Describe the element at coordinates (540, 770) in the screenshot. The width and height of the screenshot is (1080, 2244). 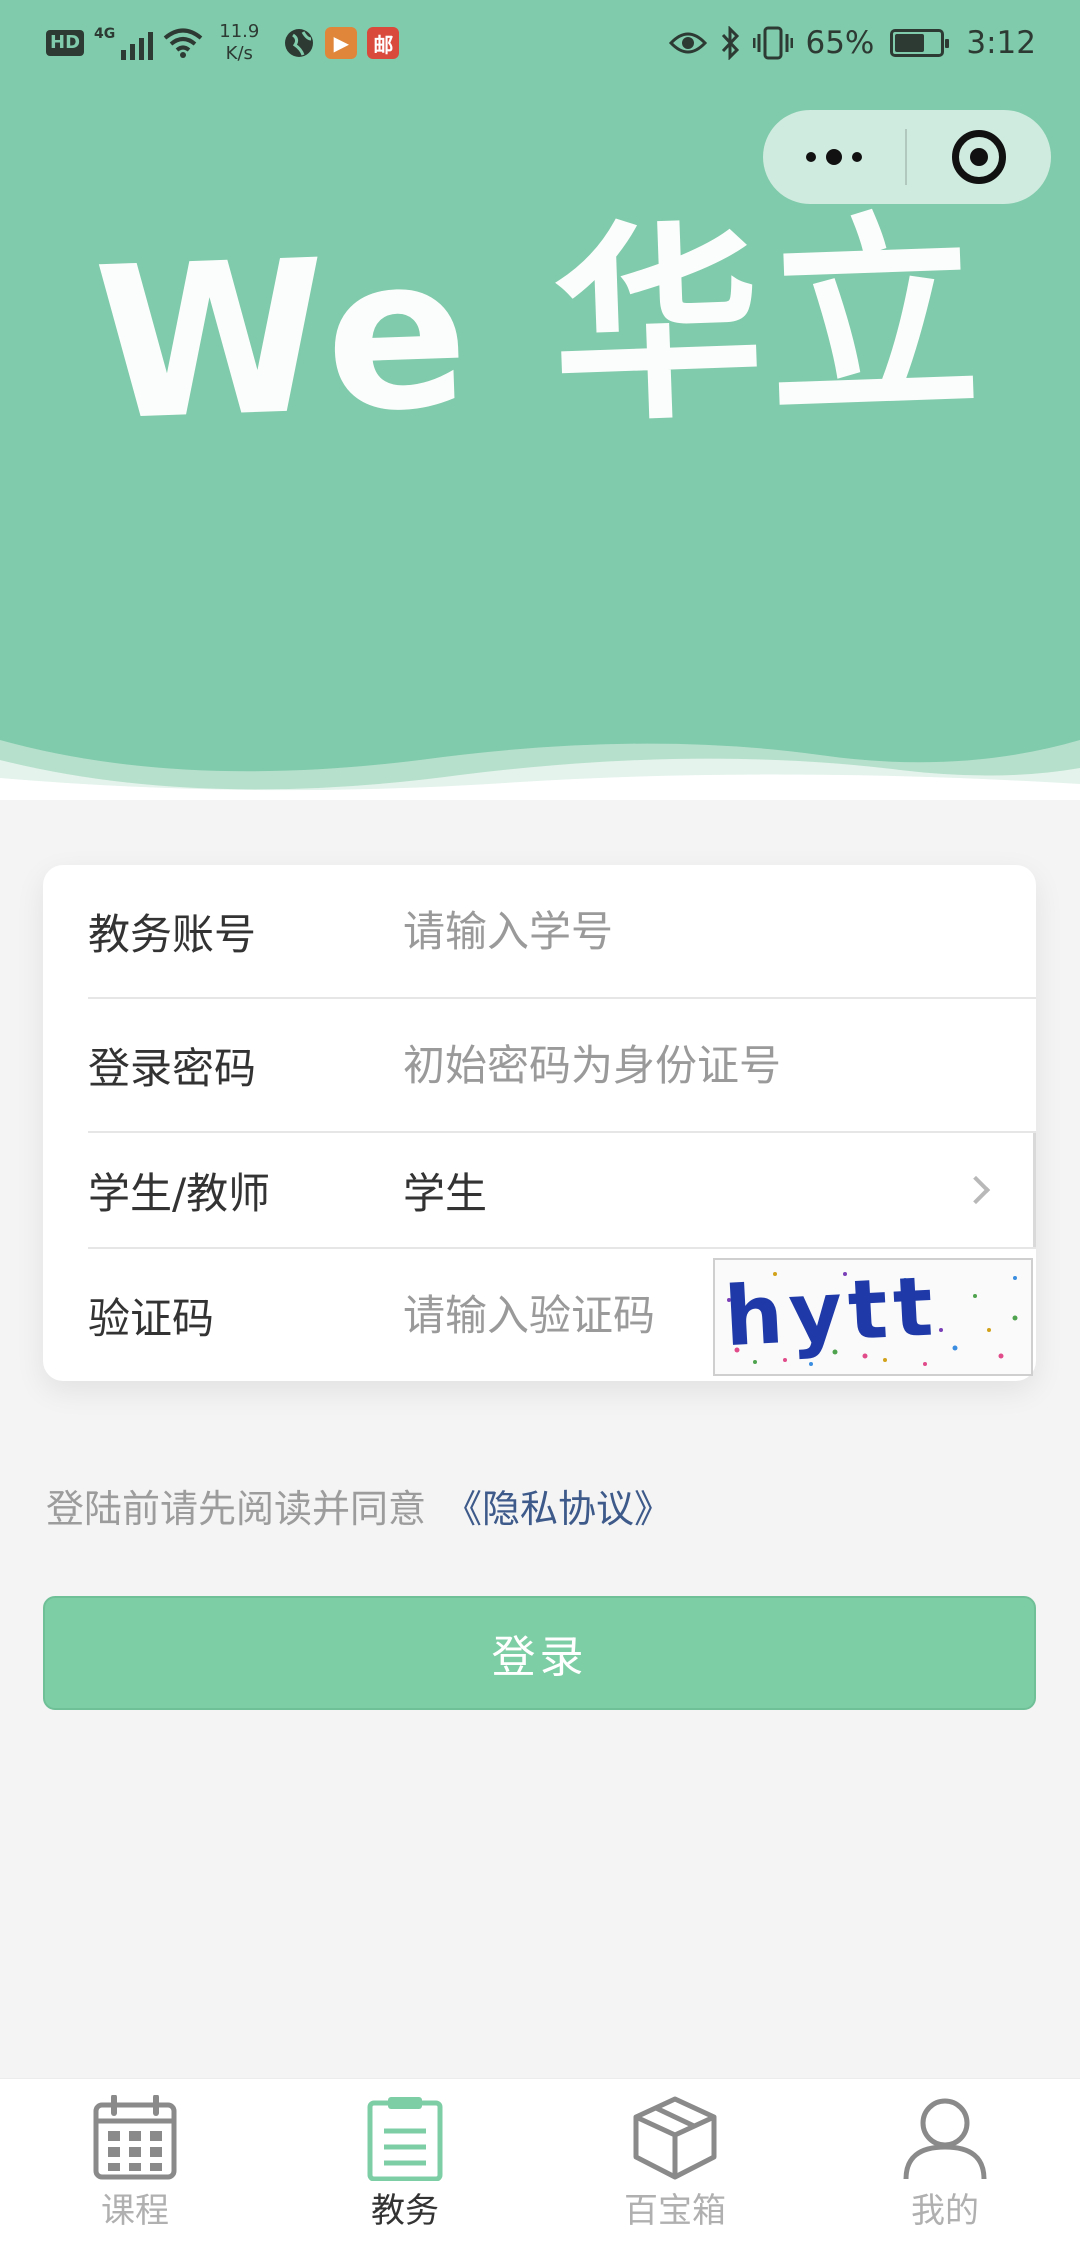
I see `wave-decoration` at that location.